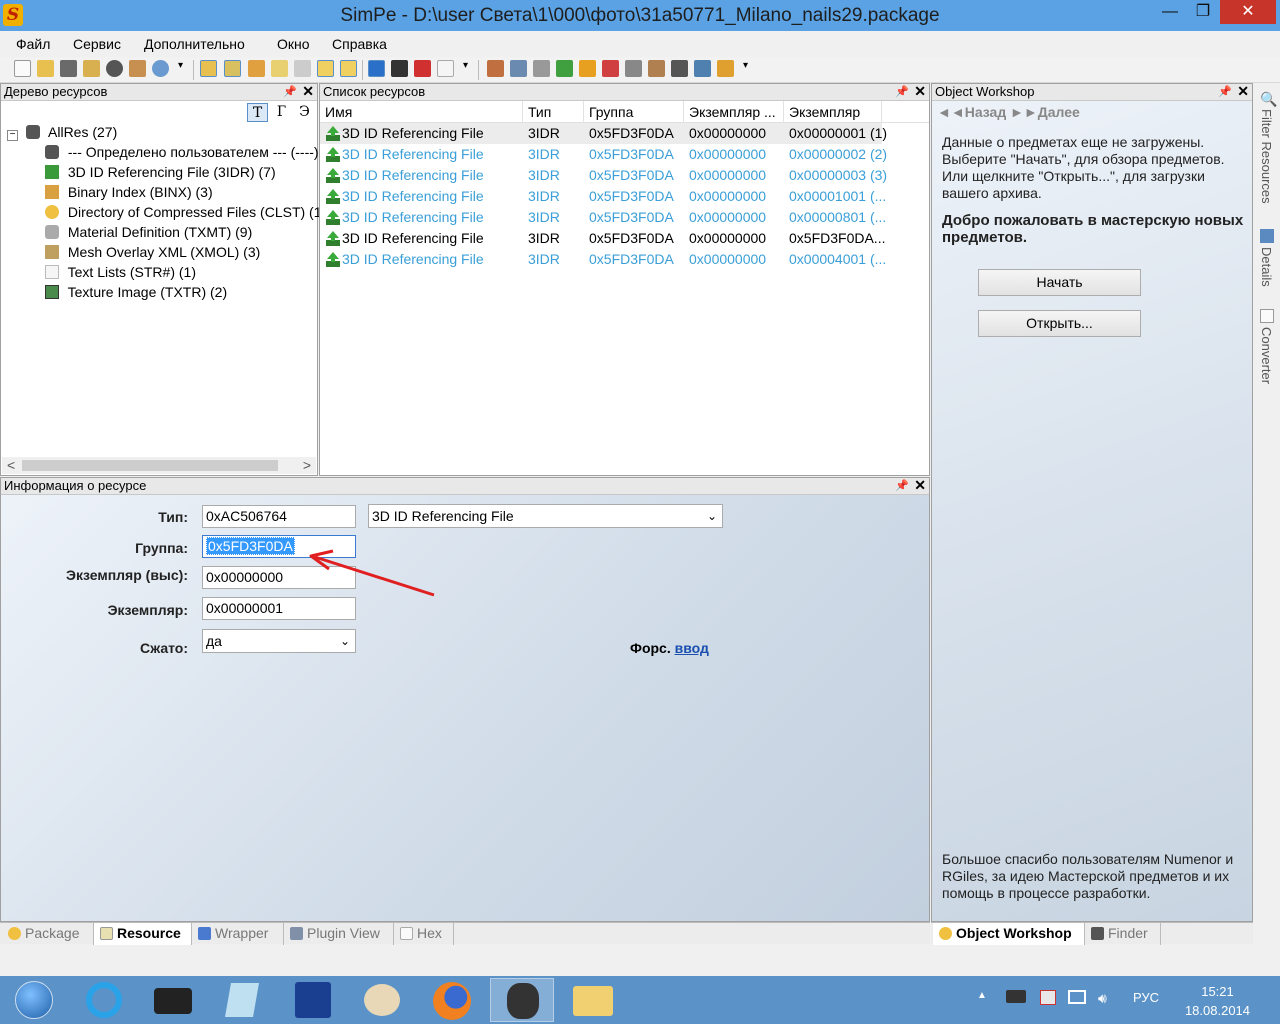  Describe the element at coordinates (1146, 997) in the screenshot. I see `language-indicator: РУС` at that location.